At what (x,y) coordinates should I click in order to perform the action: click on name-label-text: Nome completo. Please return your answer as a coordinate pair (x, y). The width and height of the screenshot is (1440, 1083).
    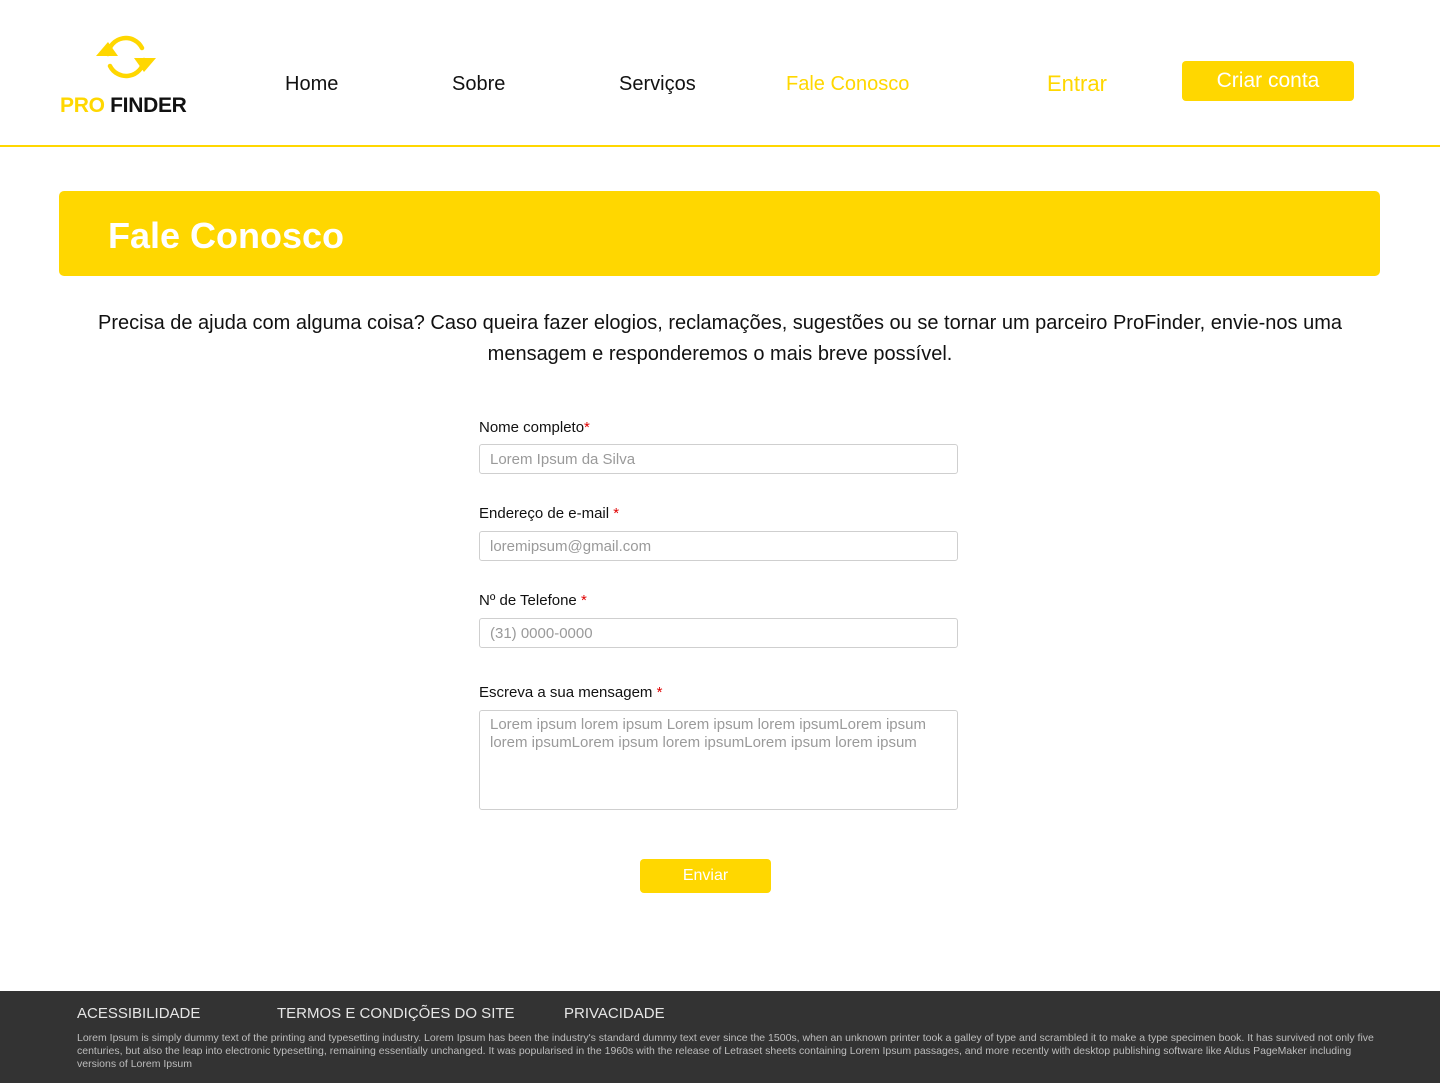
    Looking at the image, I should click on (532, 427).